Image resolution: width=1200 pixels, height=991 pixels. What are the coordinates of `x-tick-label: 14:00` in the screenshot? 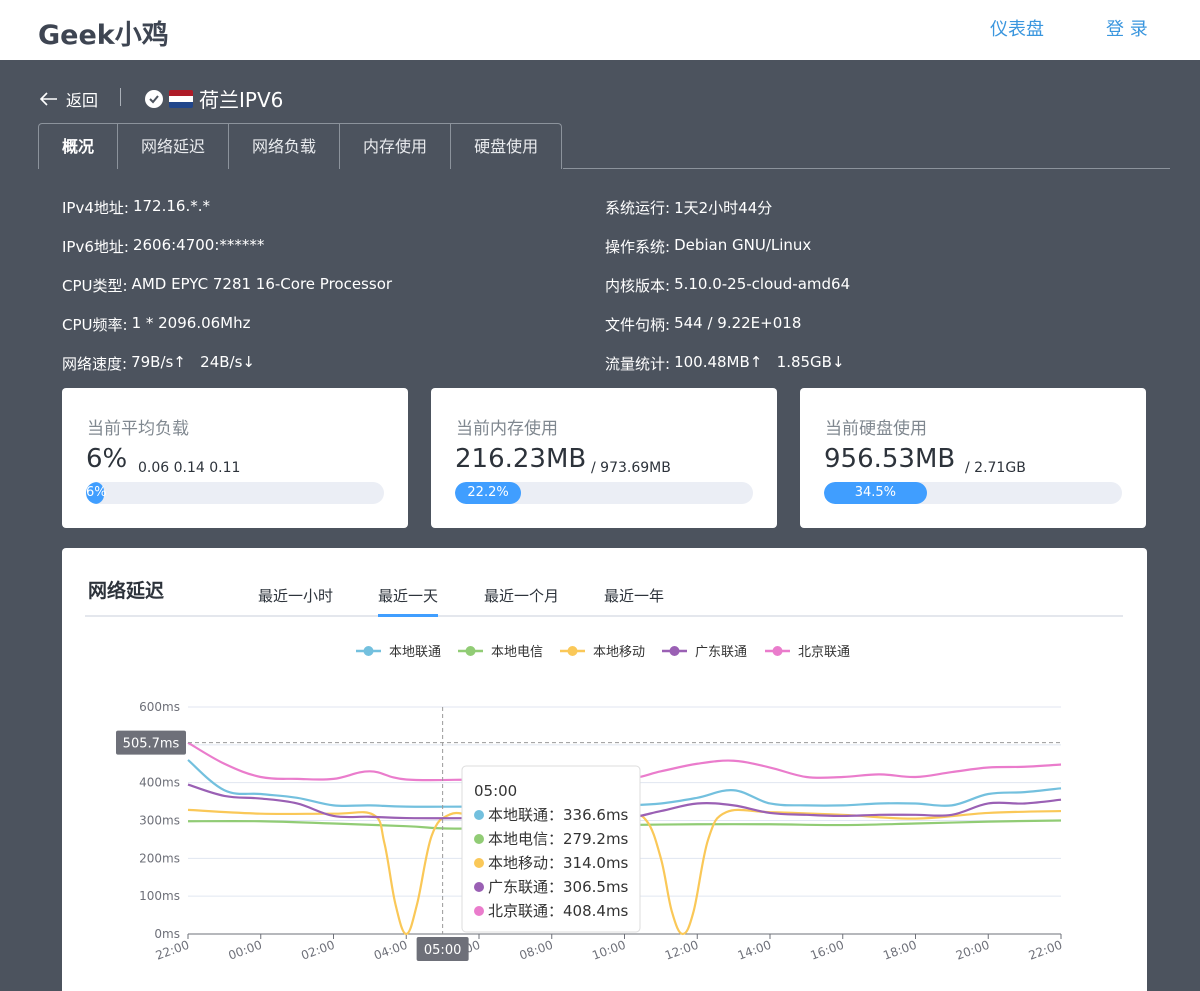 It's located at (754, 950).